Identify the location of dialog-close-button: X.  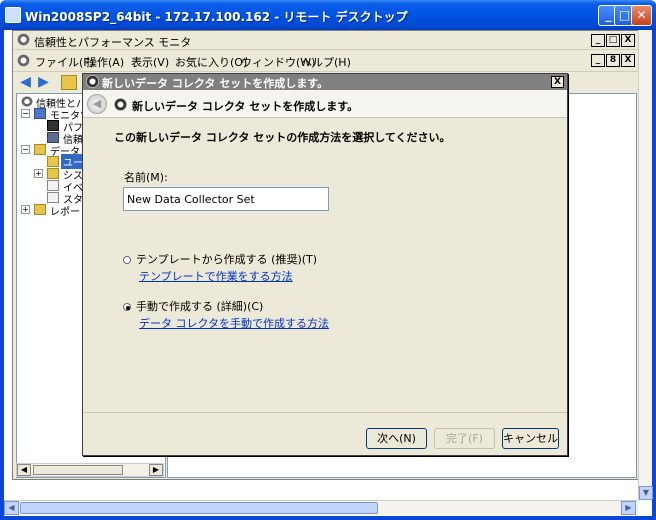
(557, 82).